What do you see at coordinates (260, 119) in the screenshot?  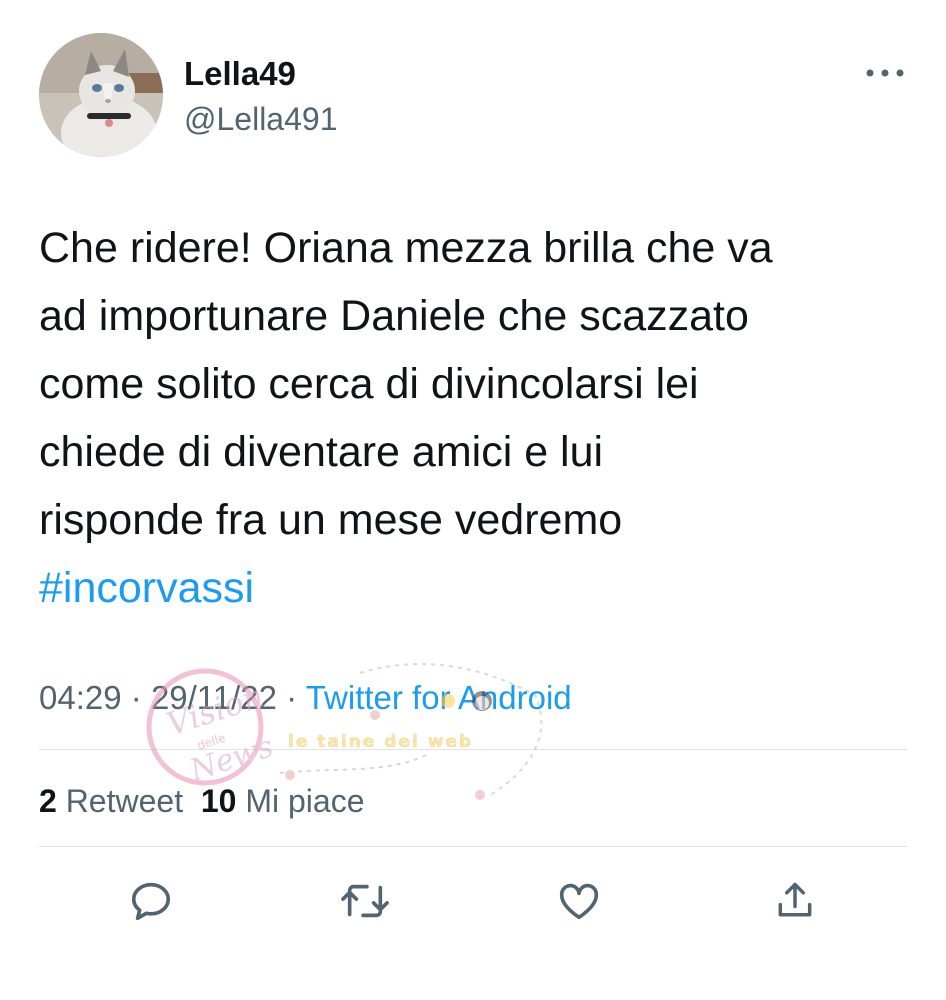 I see `author-handle: @Lella491` at bounding box center [260, 119].